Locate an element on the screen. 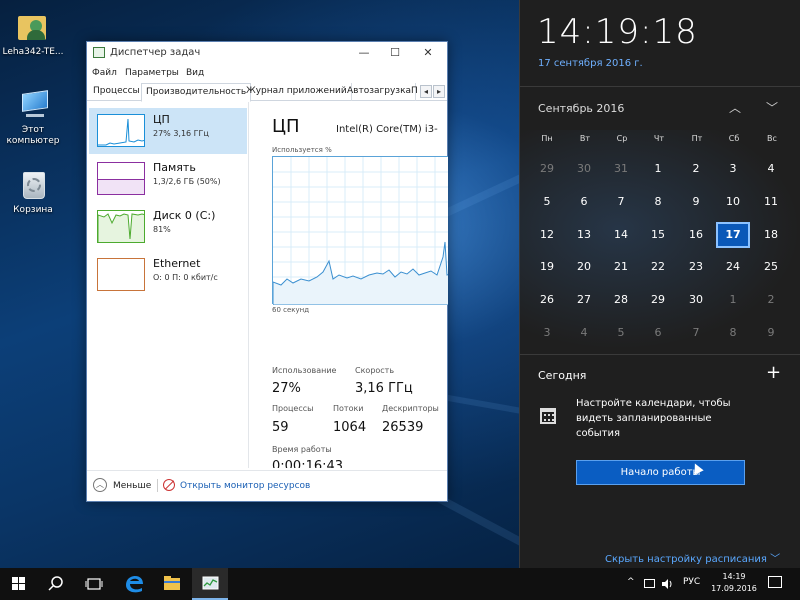  window-title: Диспетчер задач is located at coordinates (155, 52).